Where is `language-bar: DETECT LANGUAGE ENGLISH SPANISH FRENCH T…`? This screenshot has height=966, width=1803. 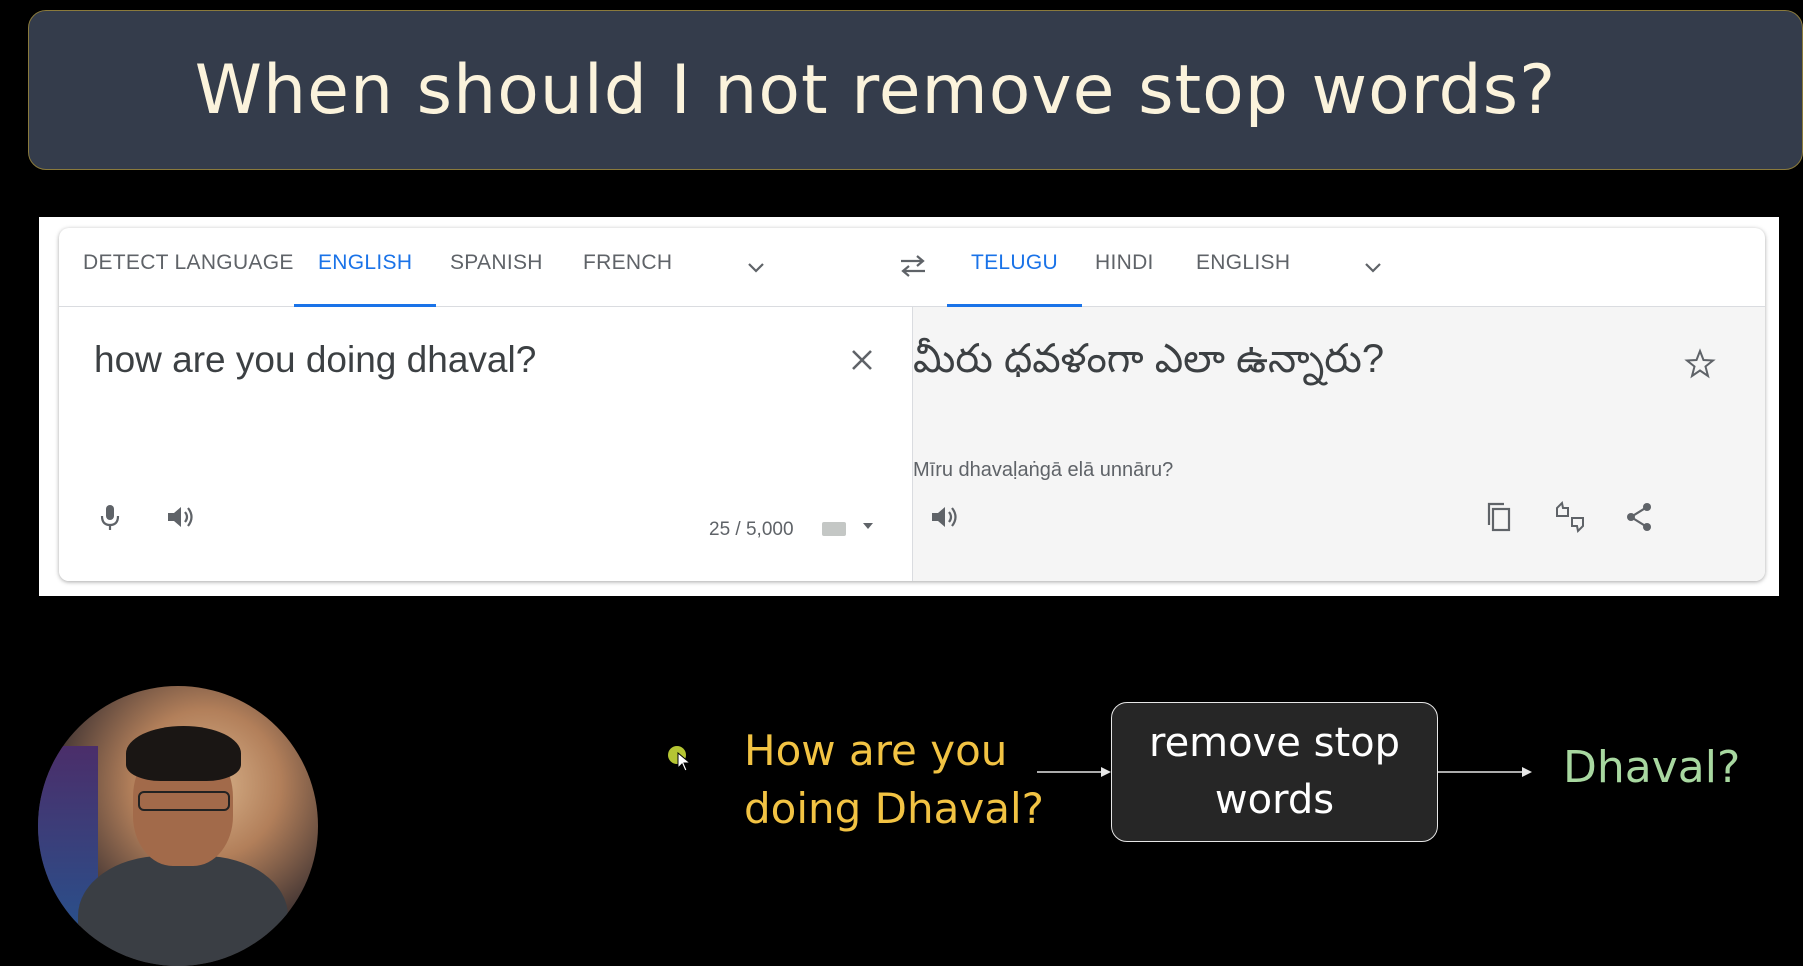 language-bar: DETECT LANGUAGE ENGLISH SPANISH FRENCH T… is located at coordinates (912, 267).